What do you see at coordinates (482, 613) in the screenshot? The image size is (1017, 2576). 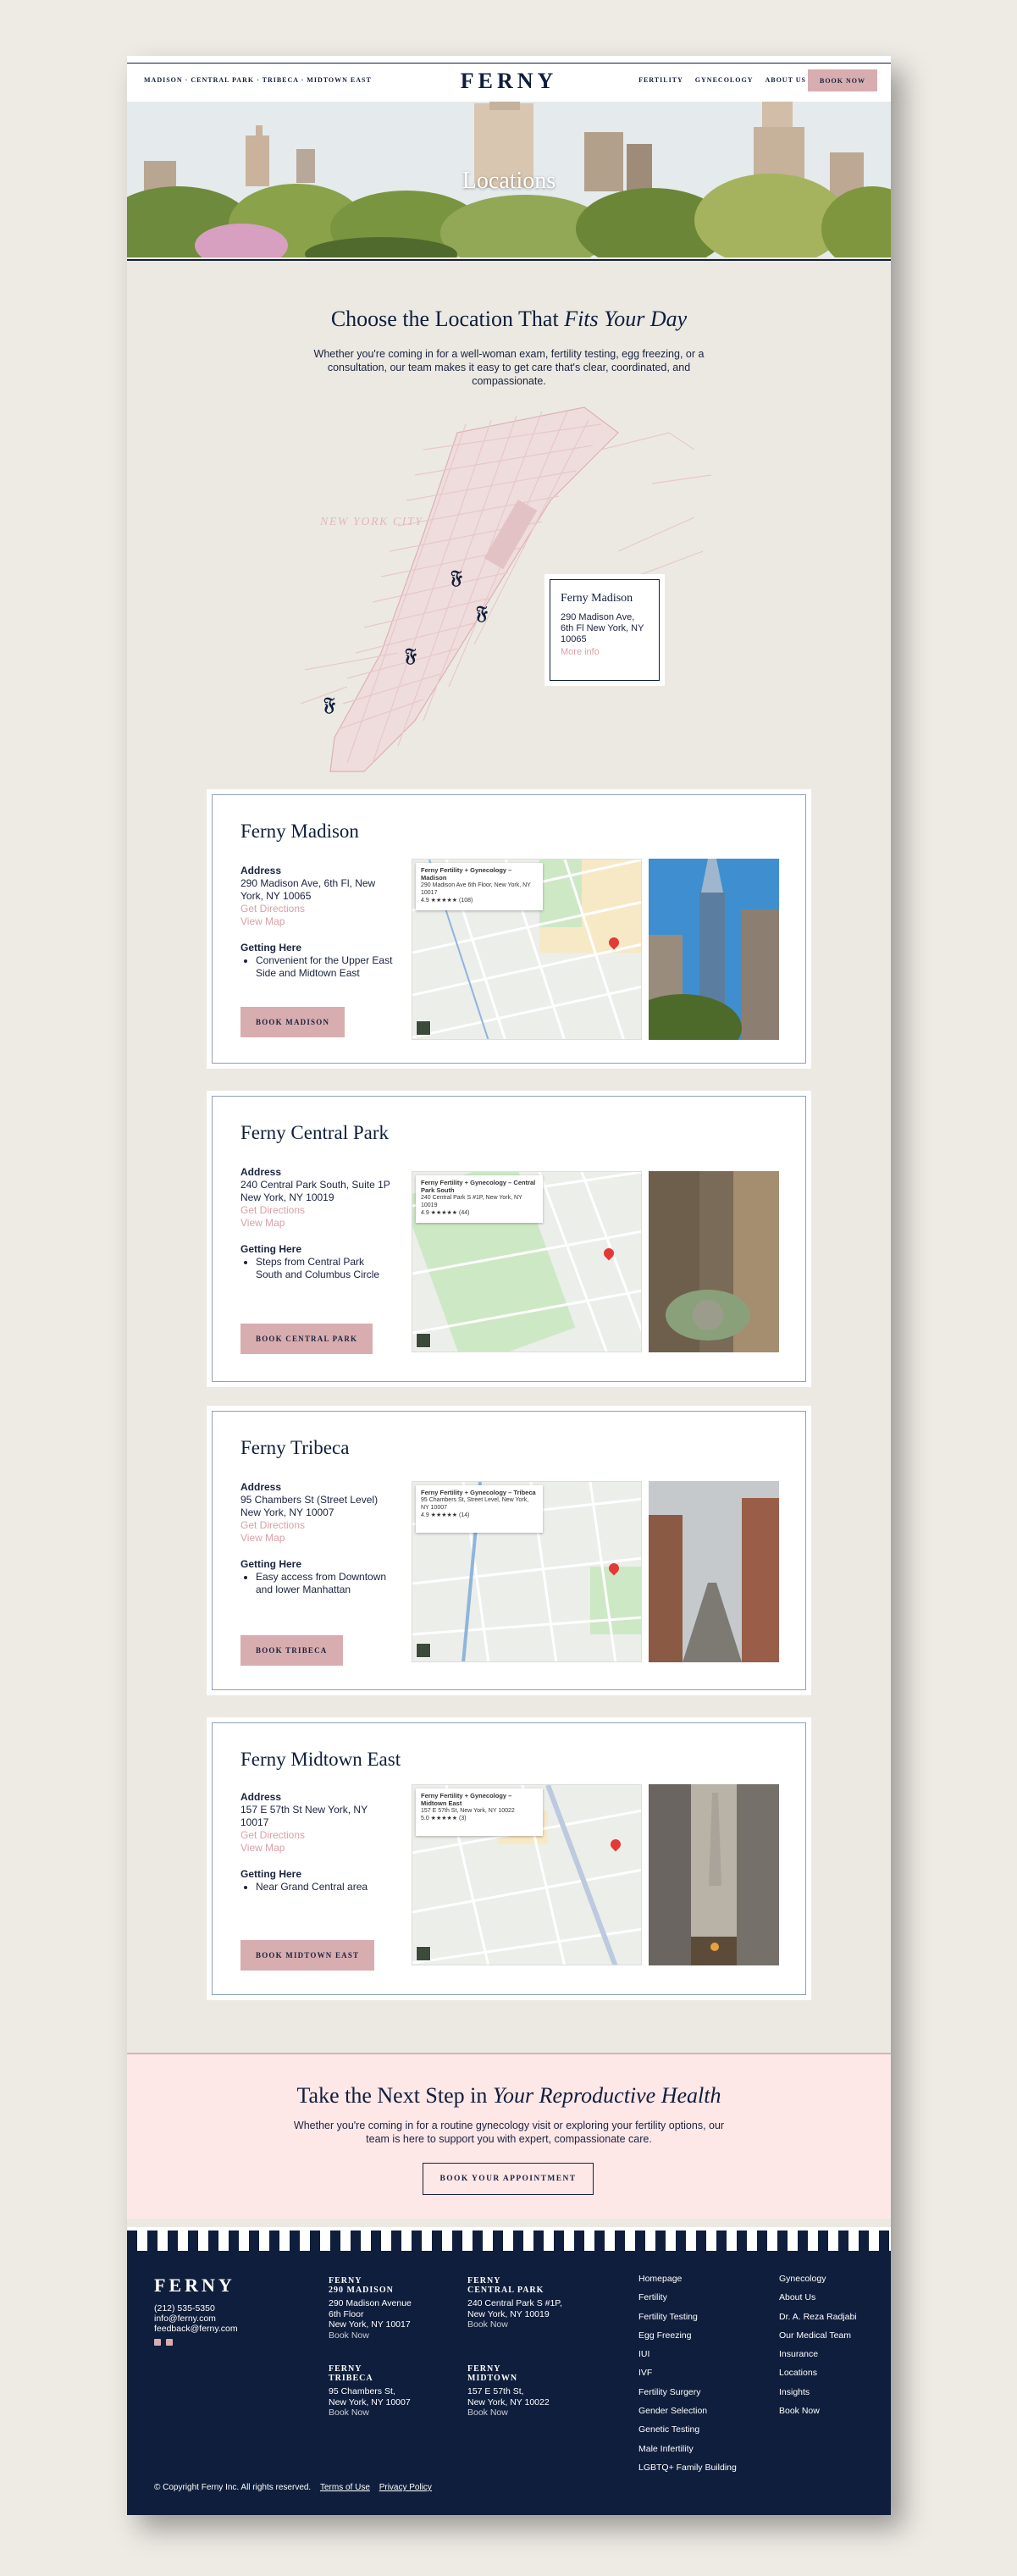 I see `map-marker-central-park: 𝔉` at bounding box center [482, 613].